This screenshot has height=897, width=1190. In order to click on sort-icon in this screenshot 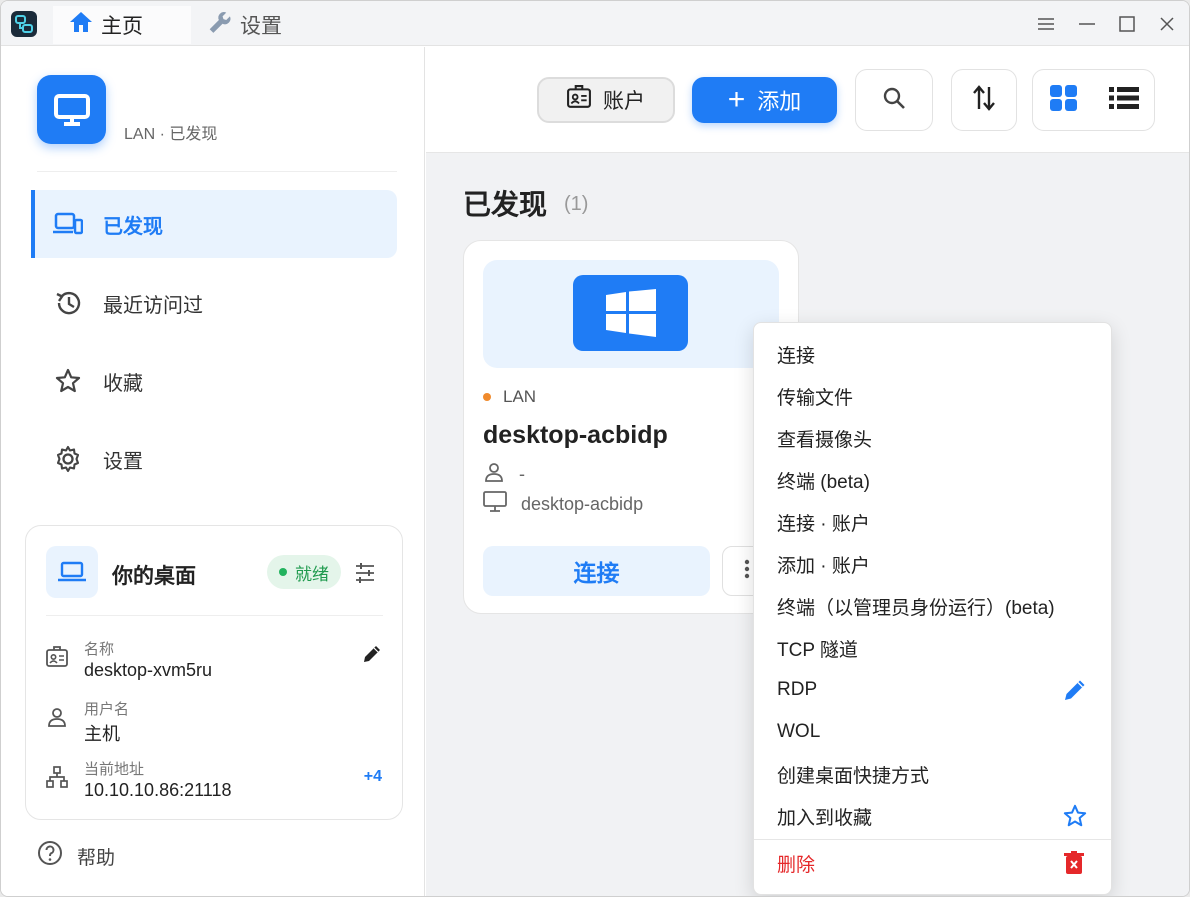, I will do `click(984, 100)`.